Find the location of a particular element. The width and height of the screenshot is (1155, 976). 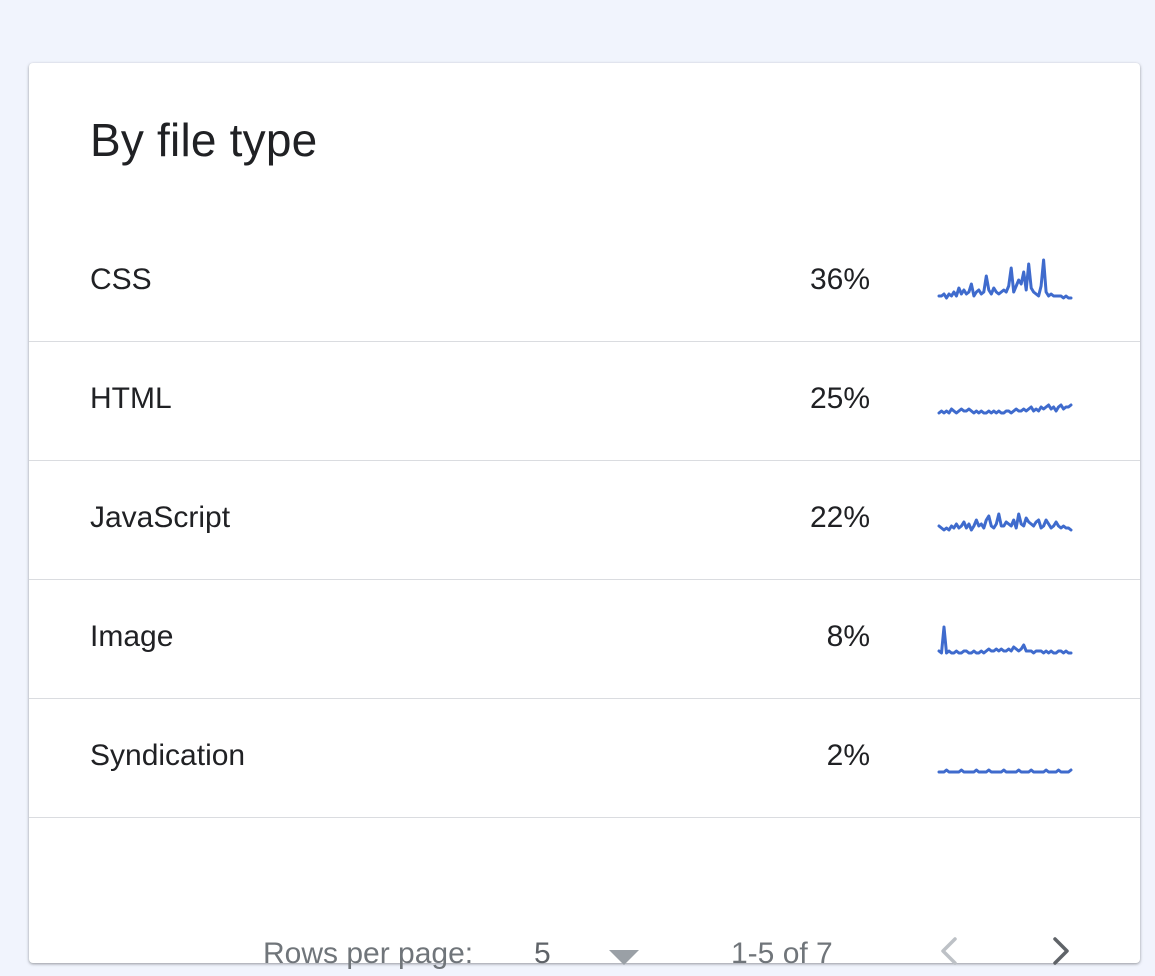

file-type-percent: 8% is located at coordinates (848, 636).